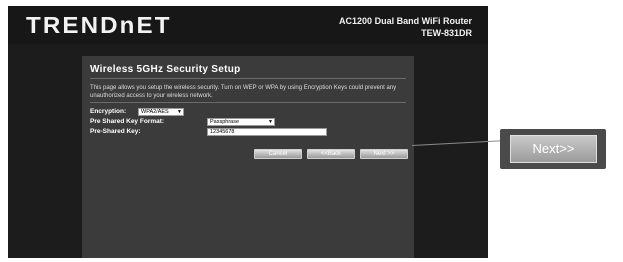  What do you see at coordinates (155, 112) in the screenshot?
I see `encryption-value: WPA2/AES` at bounding box center [155, 112].